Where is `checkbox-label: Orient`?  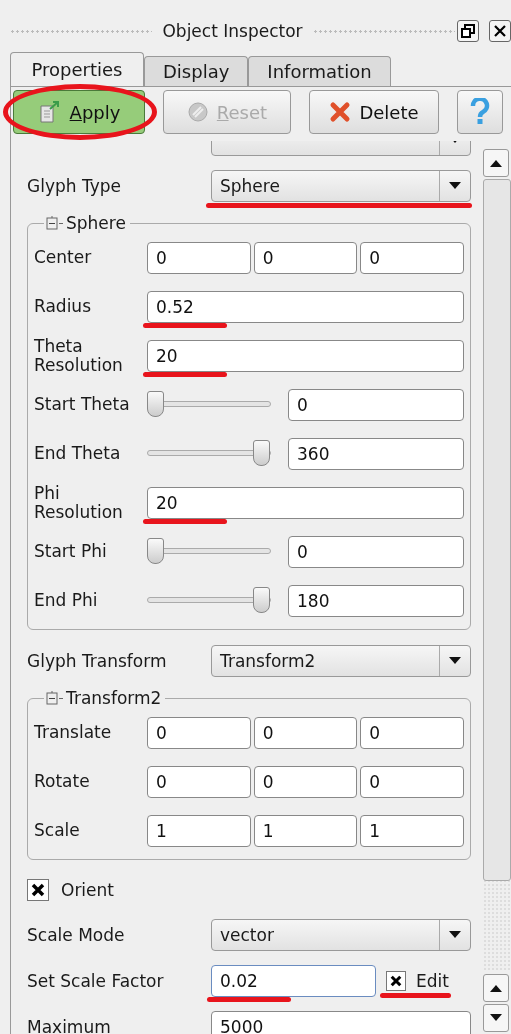 checkbox-label: Orient is located at coordinates (87, 890).